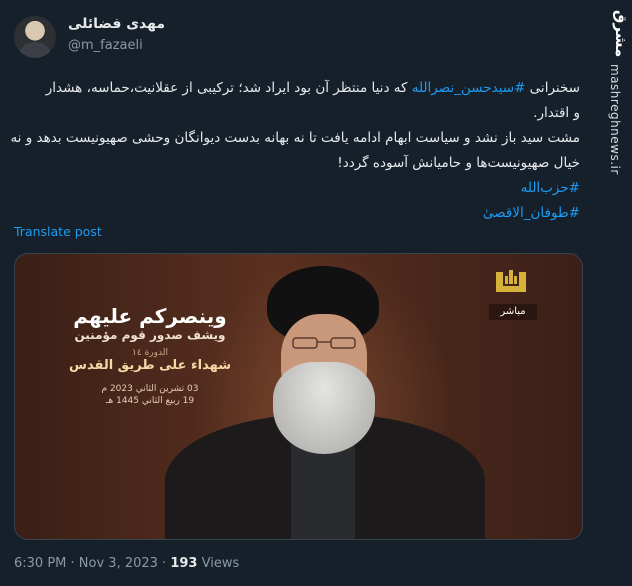 This screenshot has height=586, width=632. I want to click on mashregh-watermark: مشرق mashreghnews.ir, so click(616, 293).